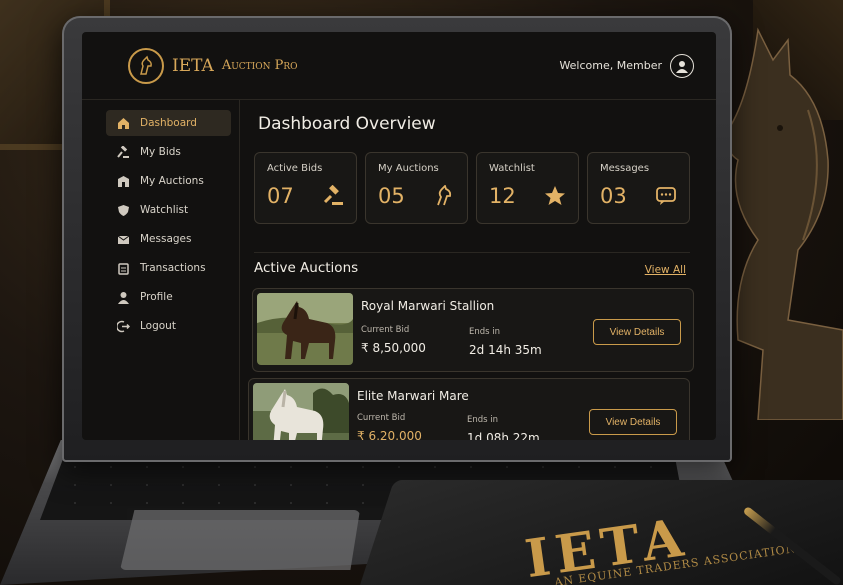  I want to click on active-auctions-heading: Active Auctions, so click(306, 268).